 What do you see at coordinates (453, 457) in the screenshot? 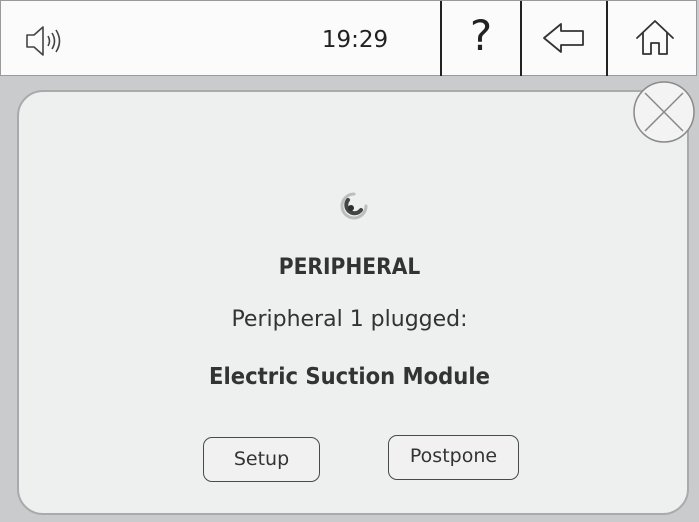
I see `postpone-button: Postpone` at bounding box center [453, 457].